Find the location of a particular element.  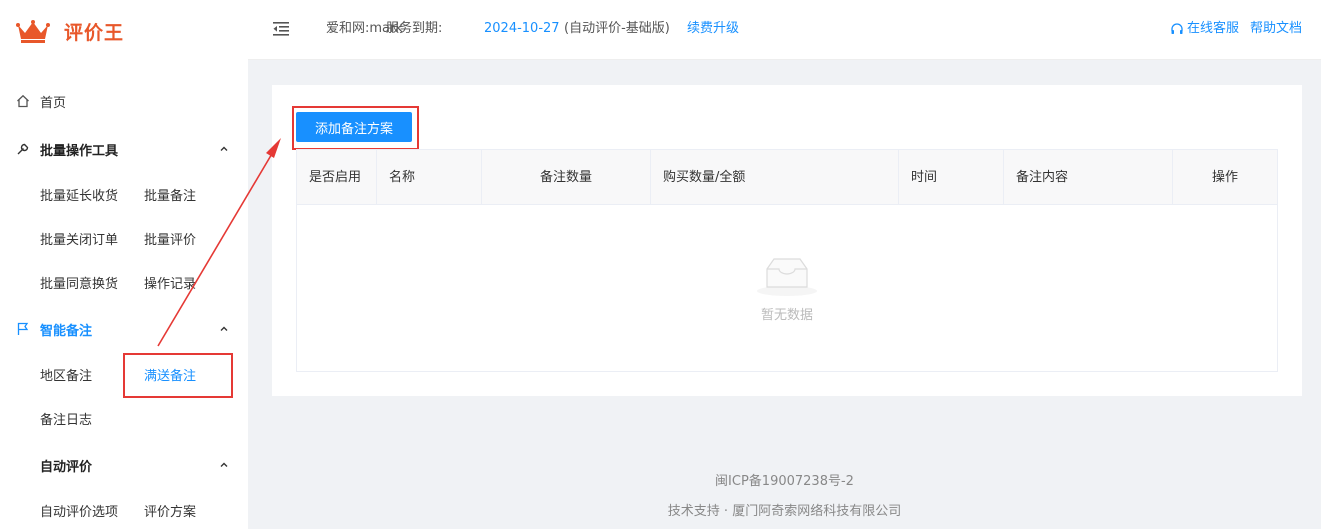

sidebar-group-batch-tools: 批量操作工具 is located at coordinates (67, 149).